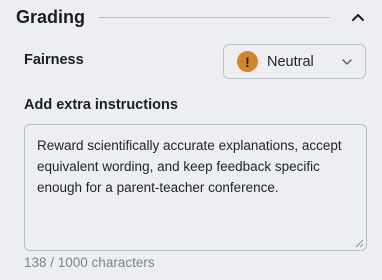 Image resolution: width=382 pixels, height=280 pixels. Describe the element at coordinates (101, 105) in the screenshot. I see `instructions-label: Add extra instructions` at that location.